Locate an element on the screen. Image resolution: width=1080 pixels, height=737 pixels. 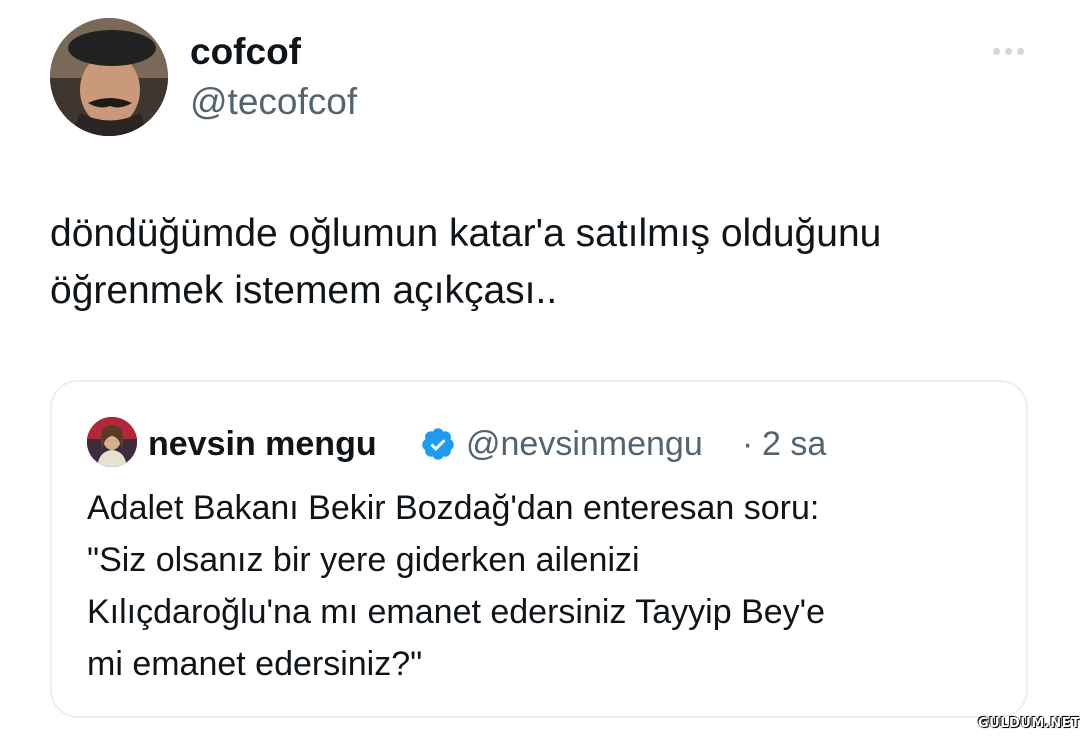
more-options-button is located at coordinates (1008, 51).